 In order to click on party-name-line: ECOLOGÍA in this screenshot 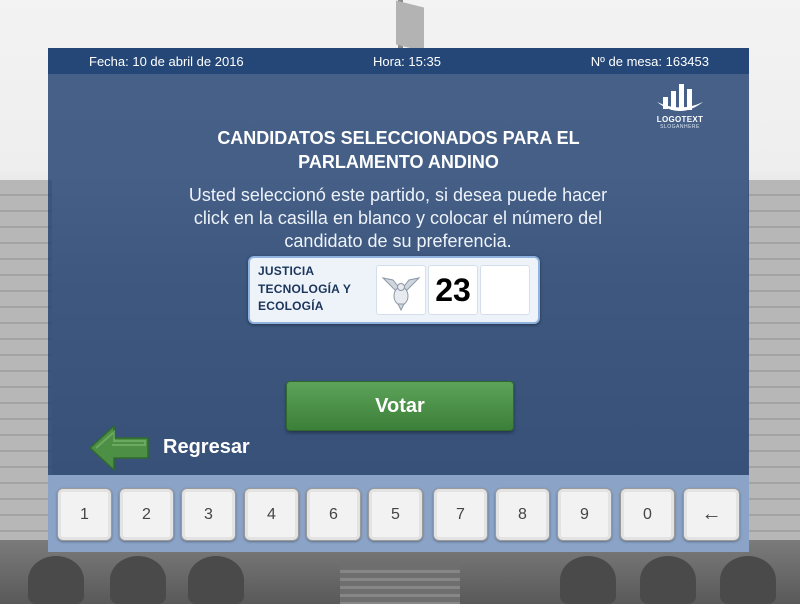, I will do `click(291, 306)`.